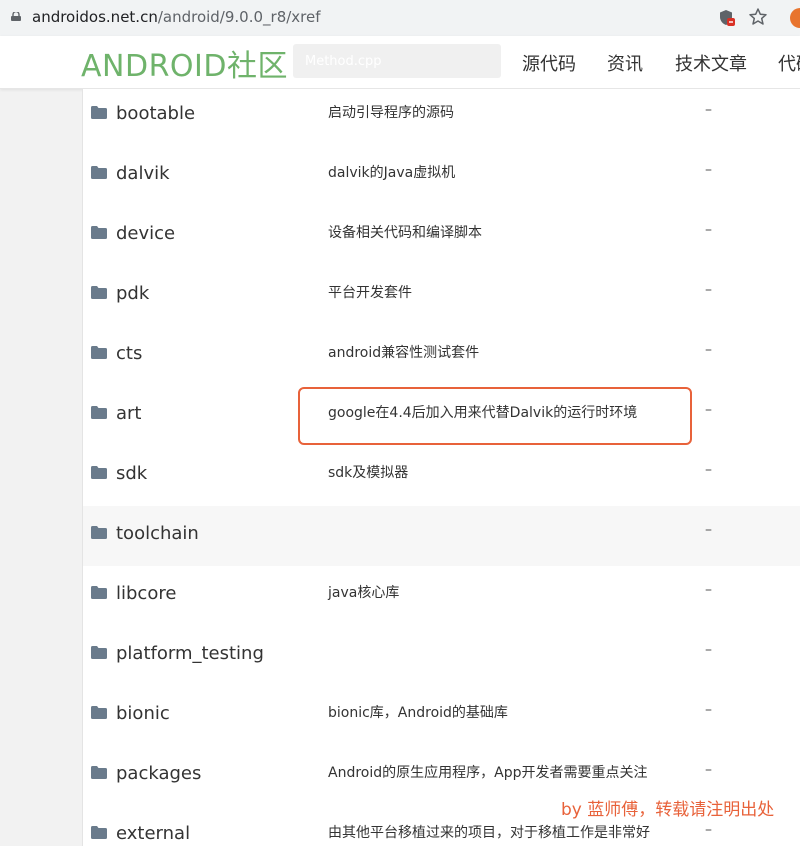  I want to click on nav-code: 代码, so click(789, 63).